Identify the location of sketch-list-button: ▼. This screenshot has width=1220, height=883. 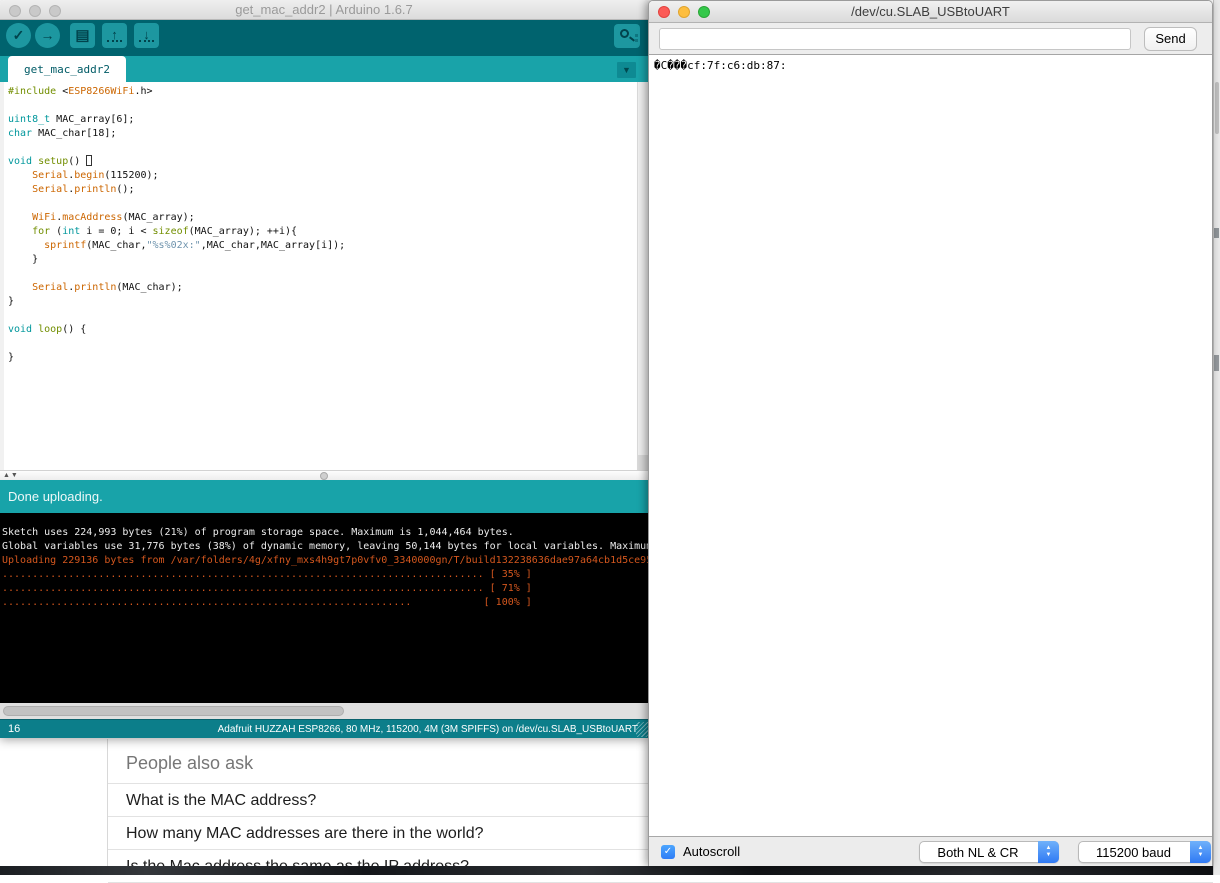
(626, 70).